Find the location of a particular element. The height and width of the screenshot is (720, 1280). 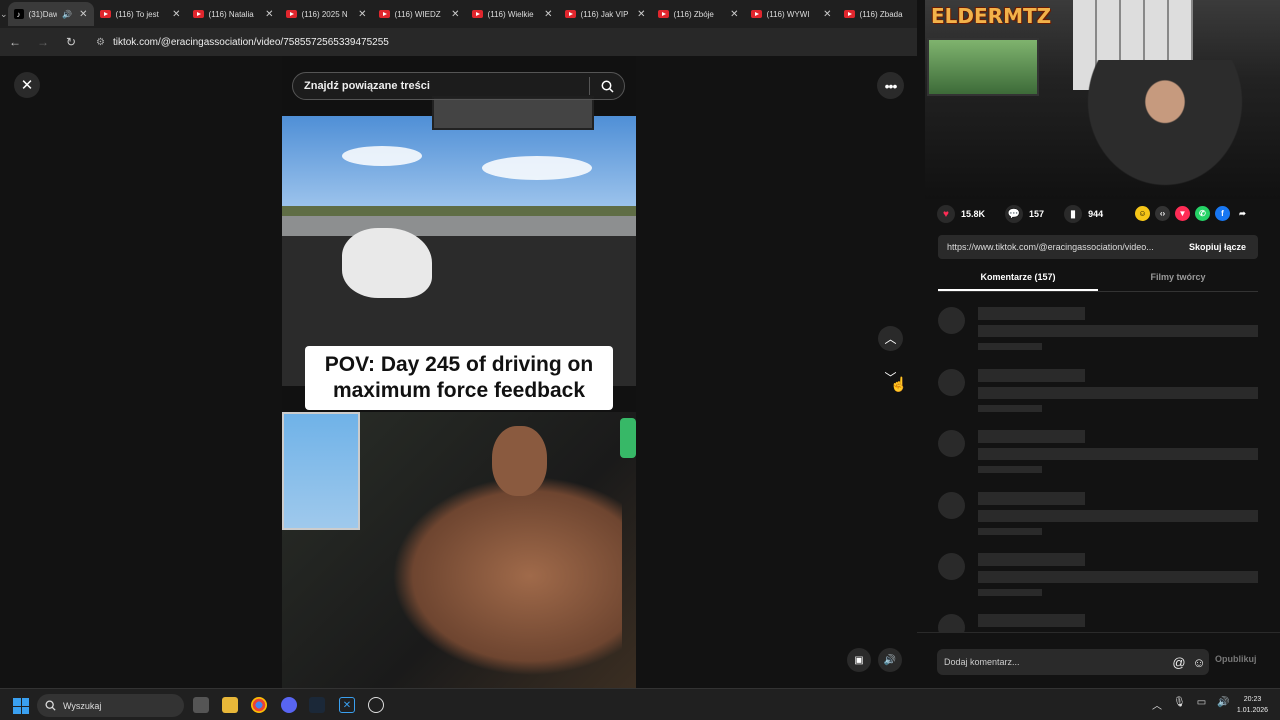

clock: 20:23 1.01.2026 is located at coordinates (1252, 705).